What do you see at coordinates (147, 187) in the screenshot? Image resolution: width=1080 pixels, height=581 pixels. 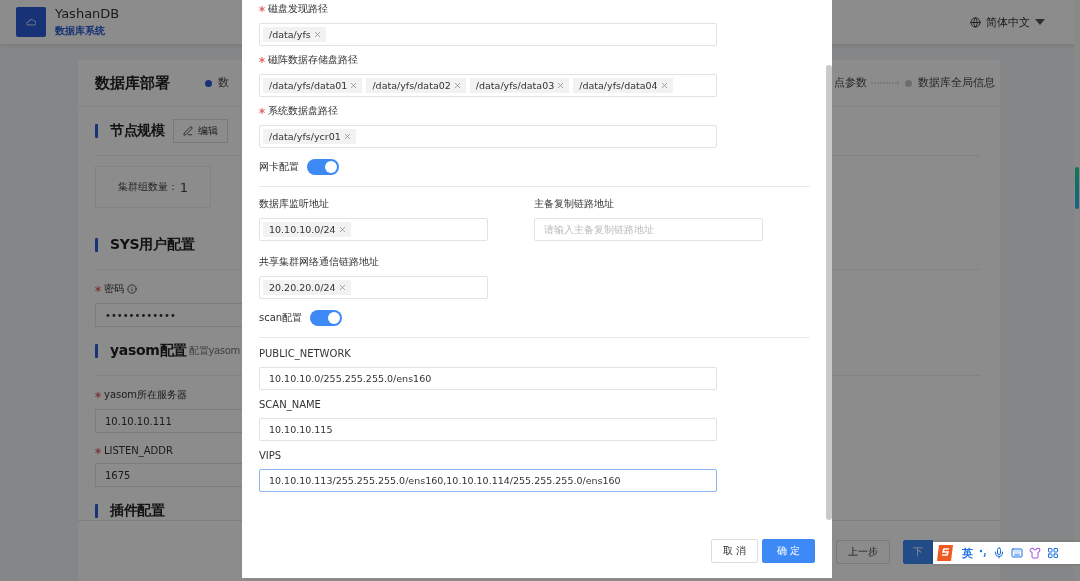 I see `count-label: 集群组数量：` at bounding box center [147, 187].